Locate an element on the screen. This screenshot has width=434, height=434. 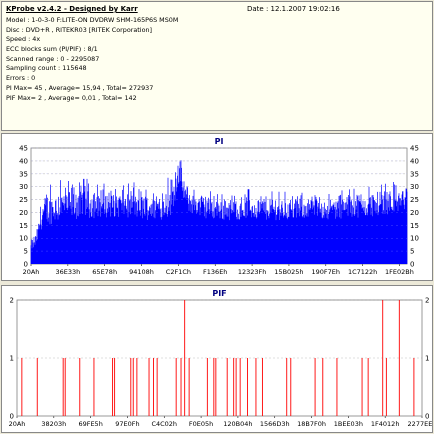
y-tick-label-left: 35 is located at coordinates (23, 174).